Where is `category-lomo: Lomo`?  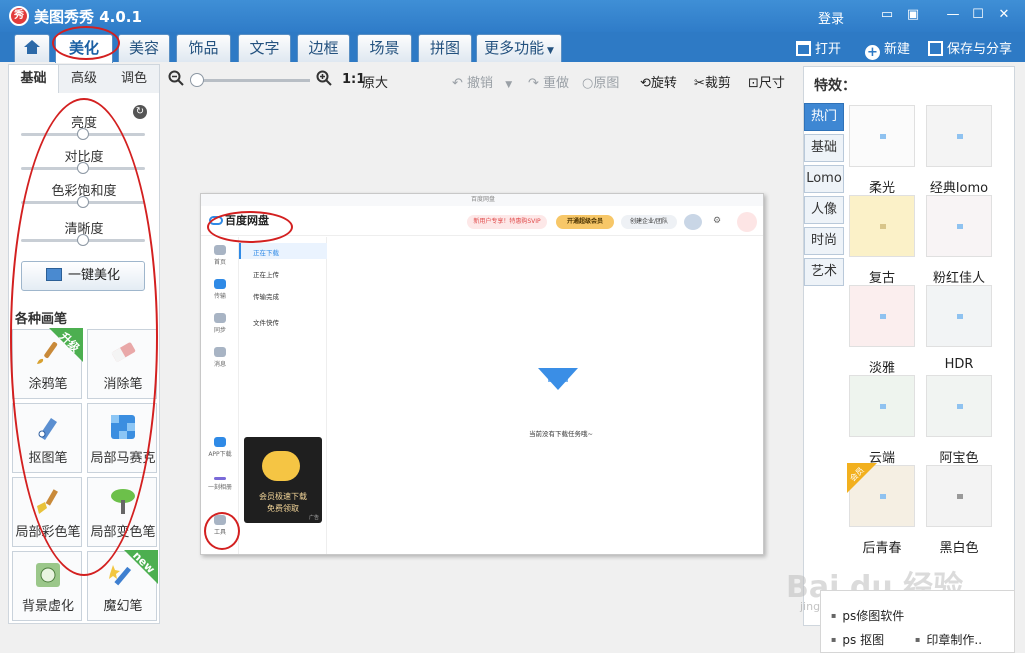
category-lomo: Lomo is located at coordinates (824, 179).